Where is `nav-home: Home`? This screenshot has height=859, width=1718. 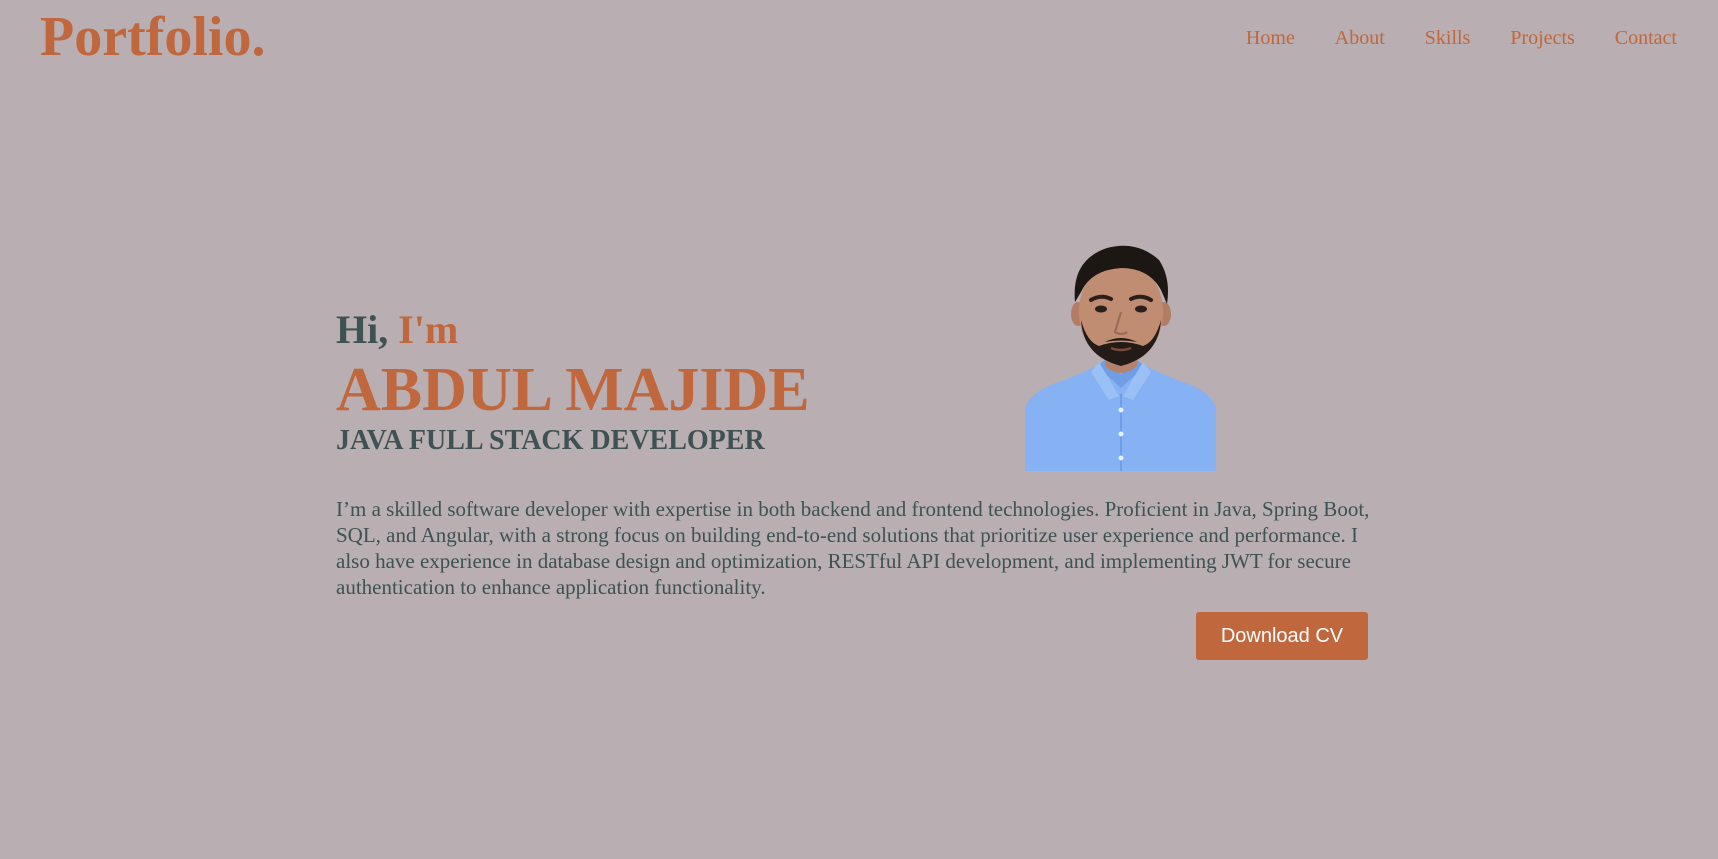 nav-home: Home is located at coordinates (1270, 38).